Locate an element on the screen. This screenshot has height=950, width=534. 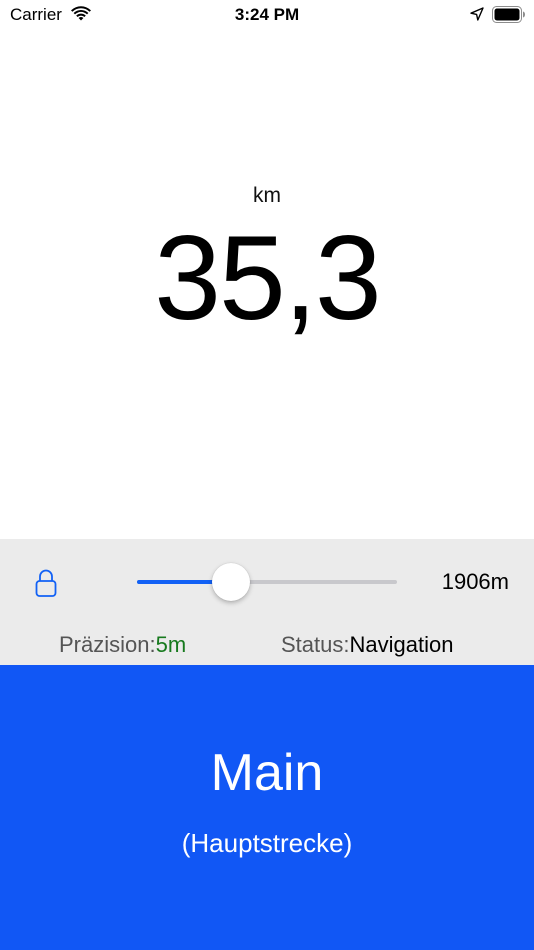
status-time: 3:24 PM is located at coordinates (267, 14).